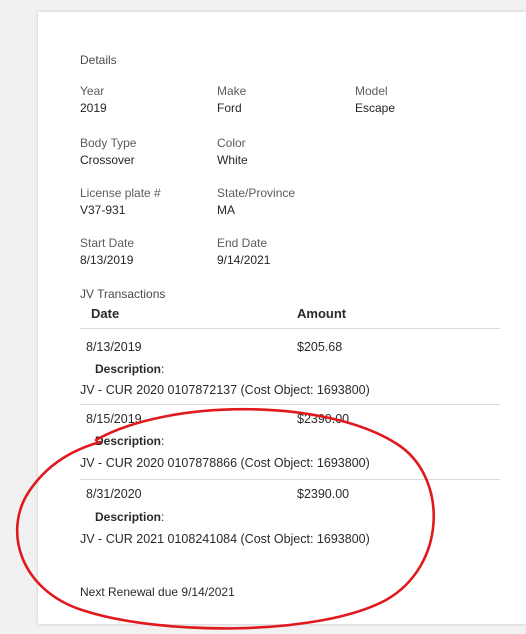  Describe the element at coordinates (123, 294) in the screenshot. I see `jv-transactions-title: JV Transactions` at that location.